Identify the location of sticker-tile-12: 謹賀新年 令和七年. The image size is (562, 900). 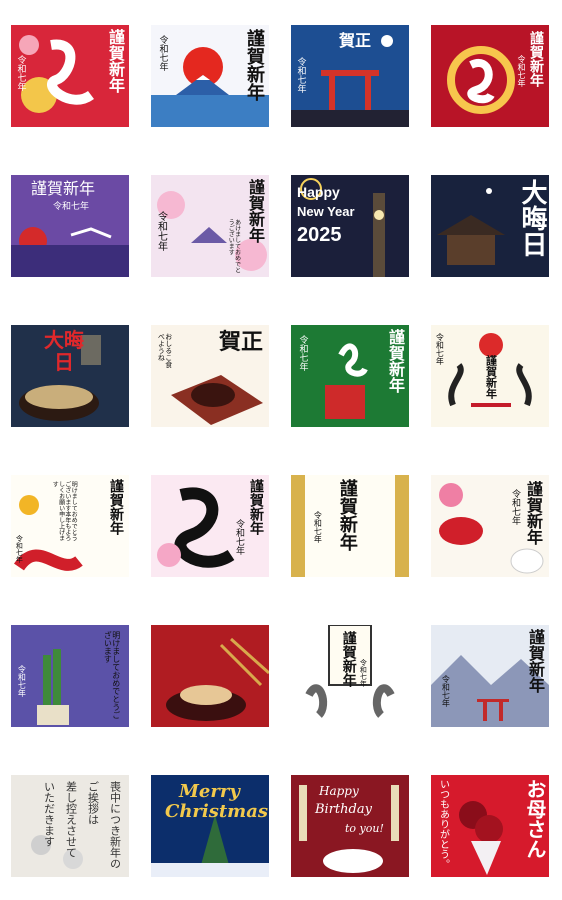
(490, 376).